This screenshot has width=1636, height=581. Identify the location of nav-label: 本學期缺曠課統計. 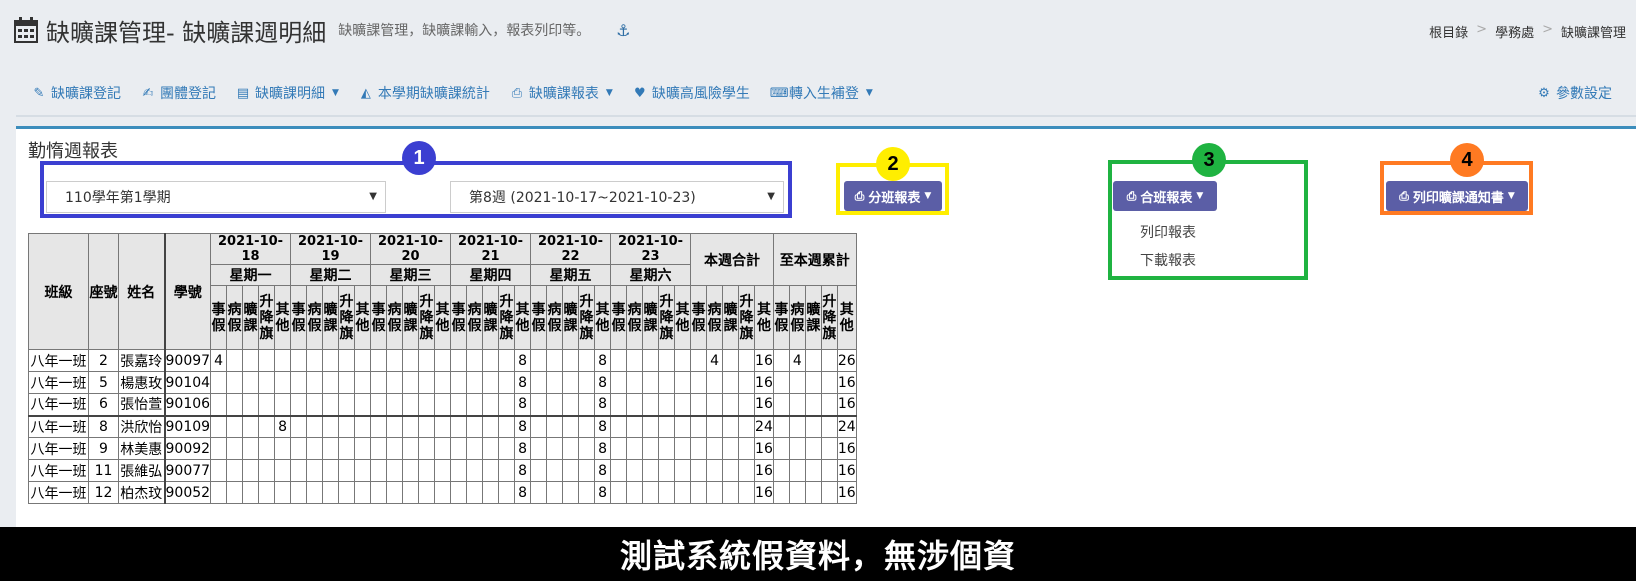
(433, 94).